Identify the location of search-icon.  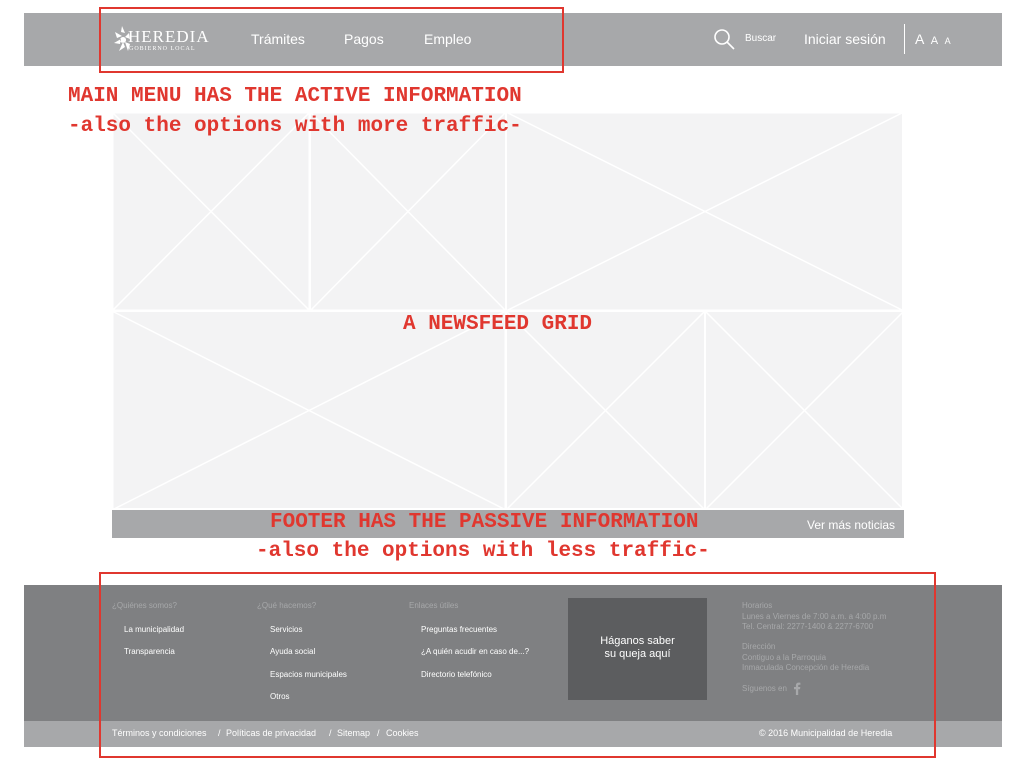
(724, 39).